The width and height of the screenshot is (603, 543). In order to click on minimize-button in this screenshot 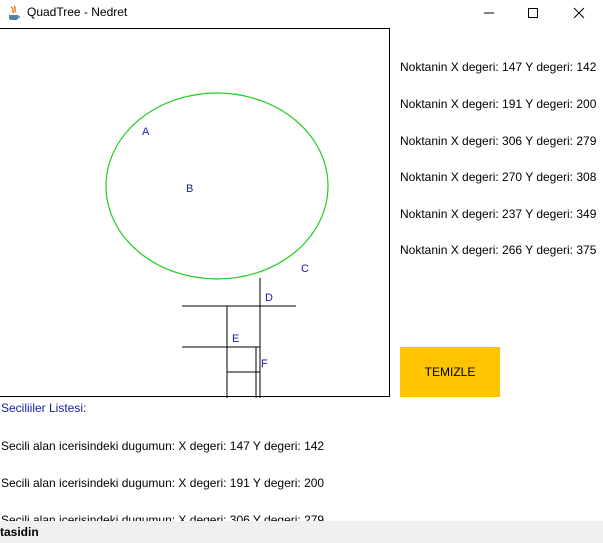, I will do `click(489, 13)`.